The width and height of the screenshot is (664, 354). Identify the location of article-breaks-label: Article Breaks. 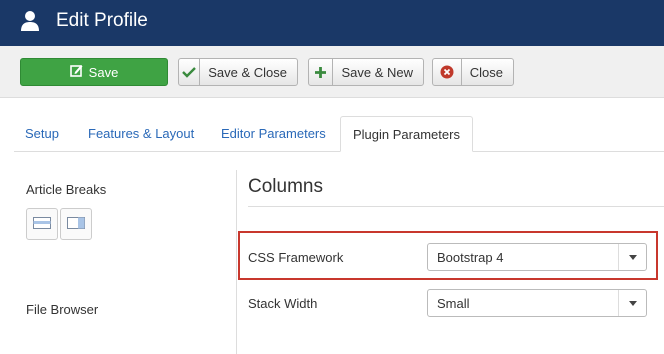
(66, 189).